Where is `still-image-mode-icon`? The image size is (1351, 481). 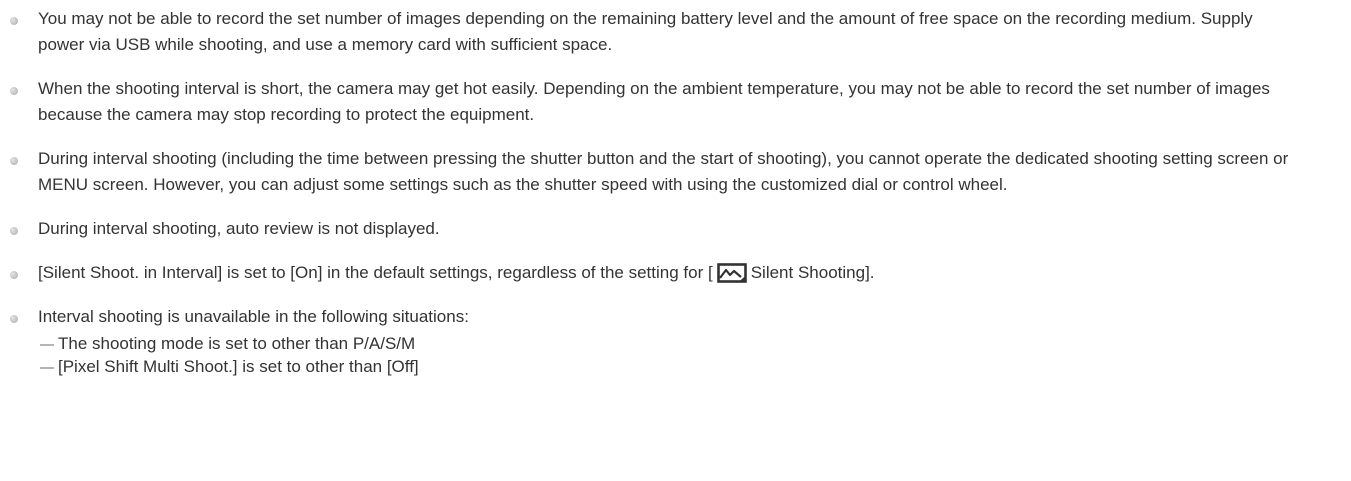
still-image-mode-icon is located at coordinates (731, 273).